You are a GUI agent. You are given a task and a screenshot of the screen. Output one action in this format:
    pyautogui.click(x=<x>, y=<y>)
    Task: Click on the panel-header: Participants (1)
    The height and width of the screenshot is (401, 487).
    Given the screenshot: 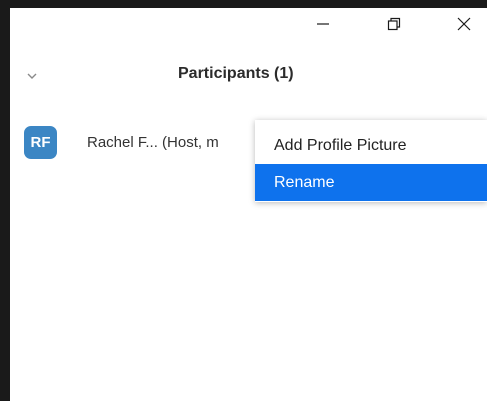 What is the action you would take?
    pyautogui.click(x=248, y=75)
    